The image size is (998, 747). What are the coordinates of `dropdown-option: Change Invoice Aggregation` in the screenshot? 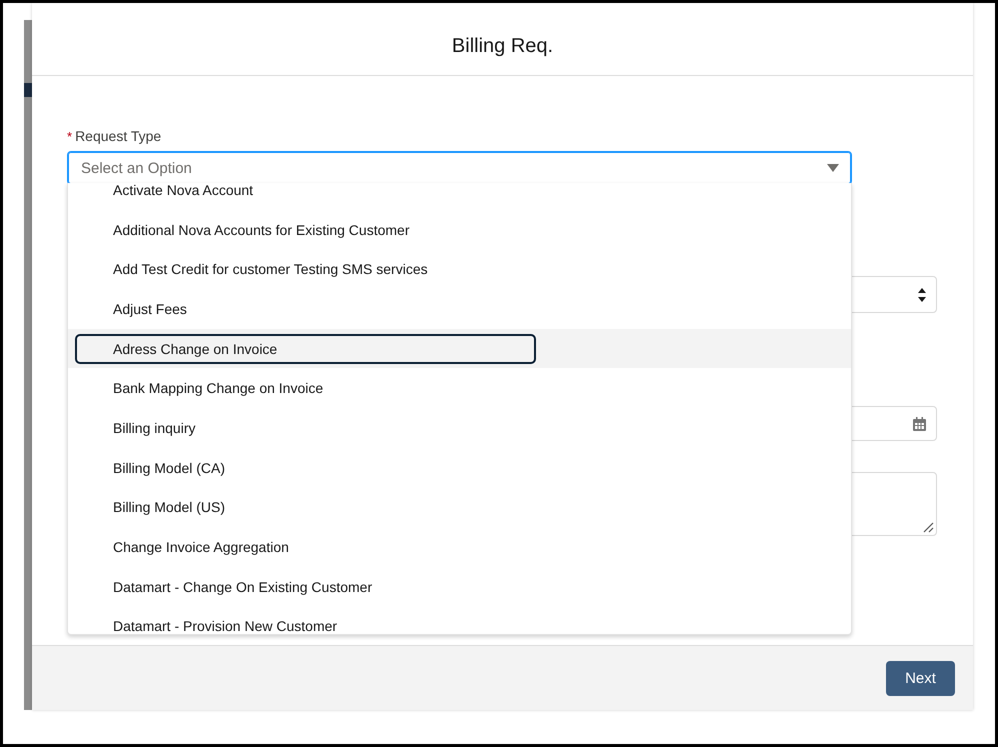 It's located at (182, 547).